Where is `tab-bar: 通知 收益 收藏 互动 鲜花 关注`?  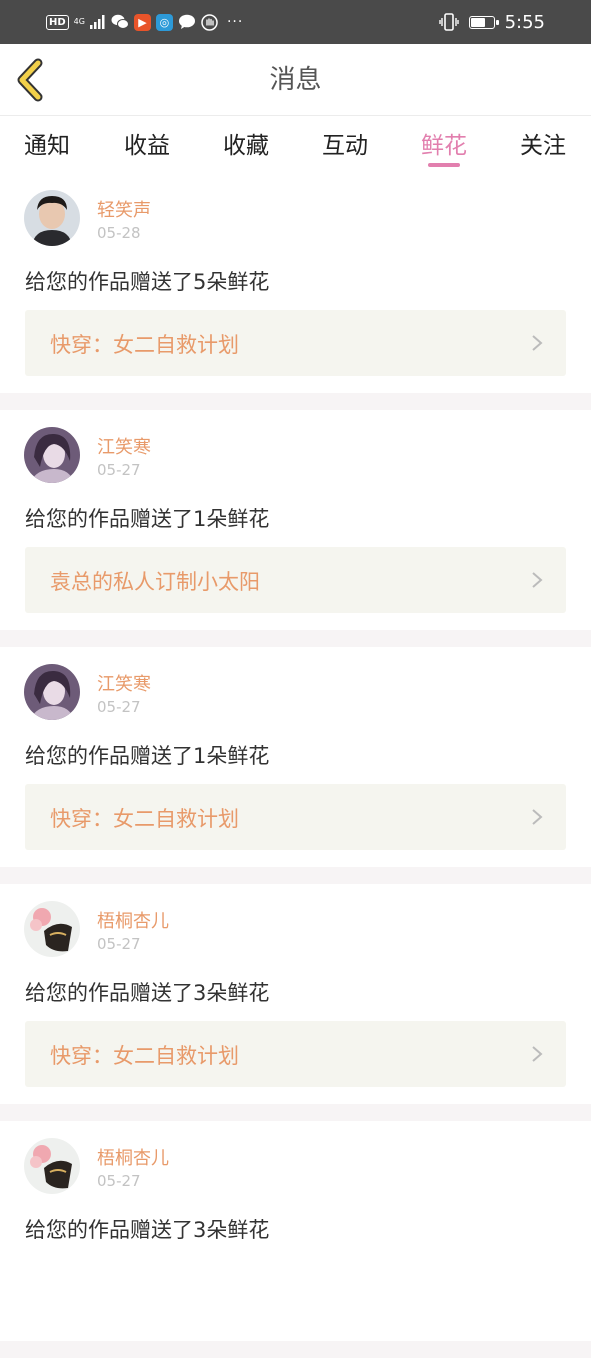 tab-bar: 通知 收益 收藏 互动 鲜花 关注 is located at coordinates (295, 144).